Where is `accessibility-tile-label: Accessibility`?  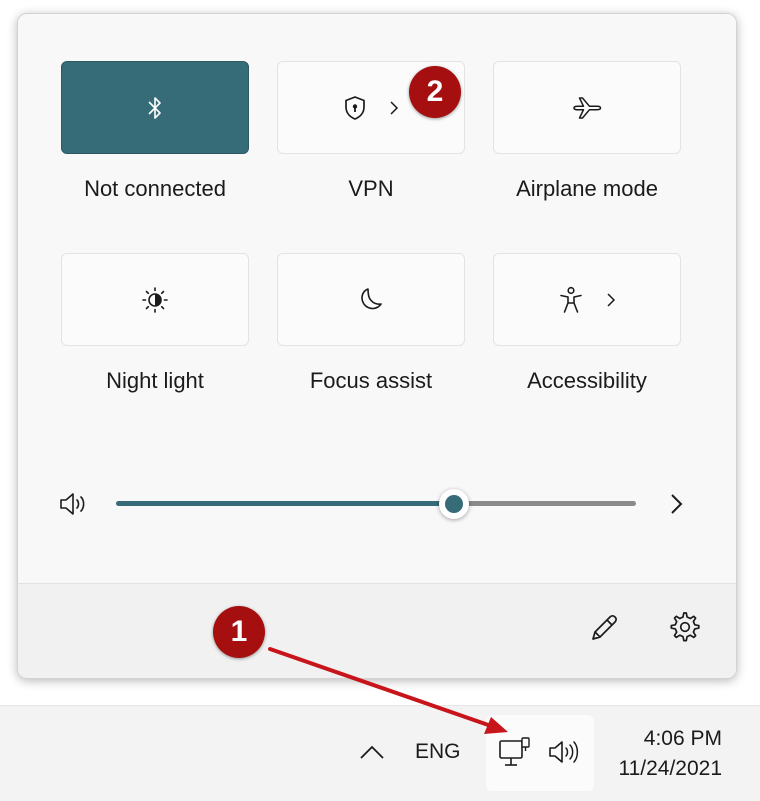 accessibility-tile-label: Accessibility is located at coordinates (587, 380).